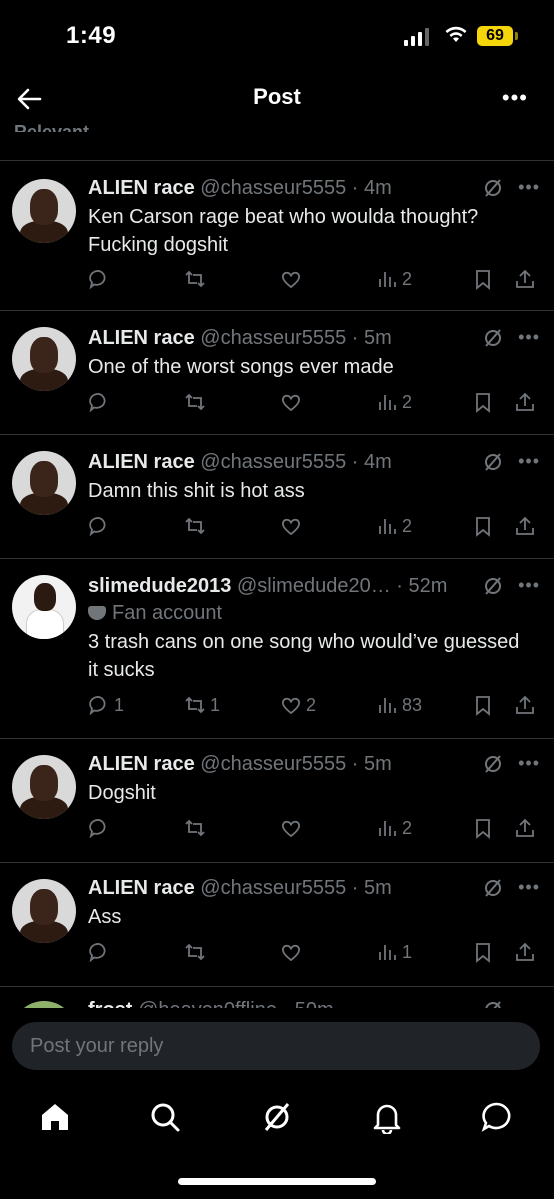 The height and width of the screenshot is (1199, 554). Describe the element at coordinates (387, 1117) in the screenshot. I see `notifications-bell-icon` at that location.